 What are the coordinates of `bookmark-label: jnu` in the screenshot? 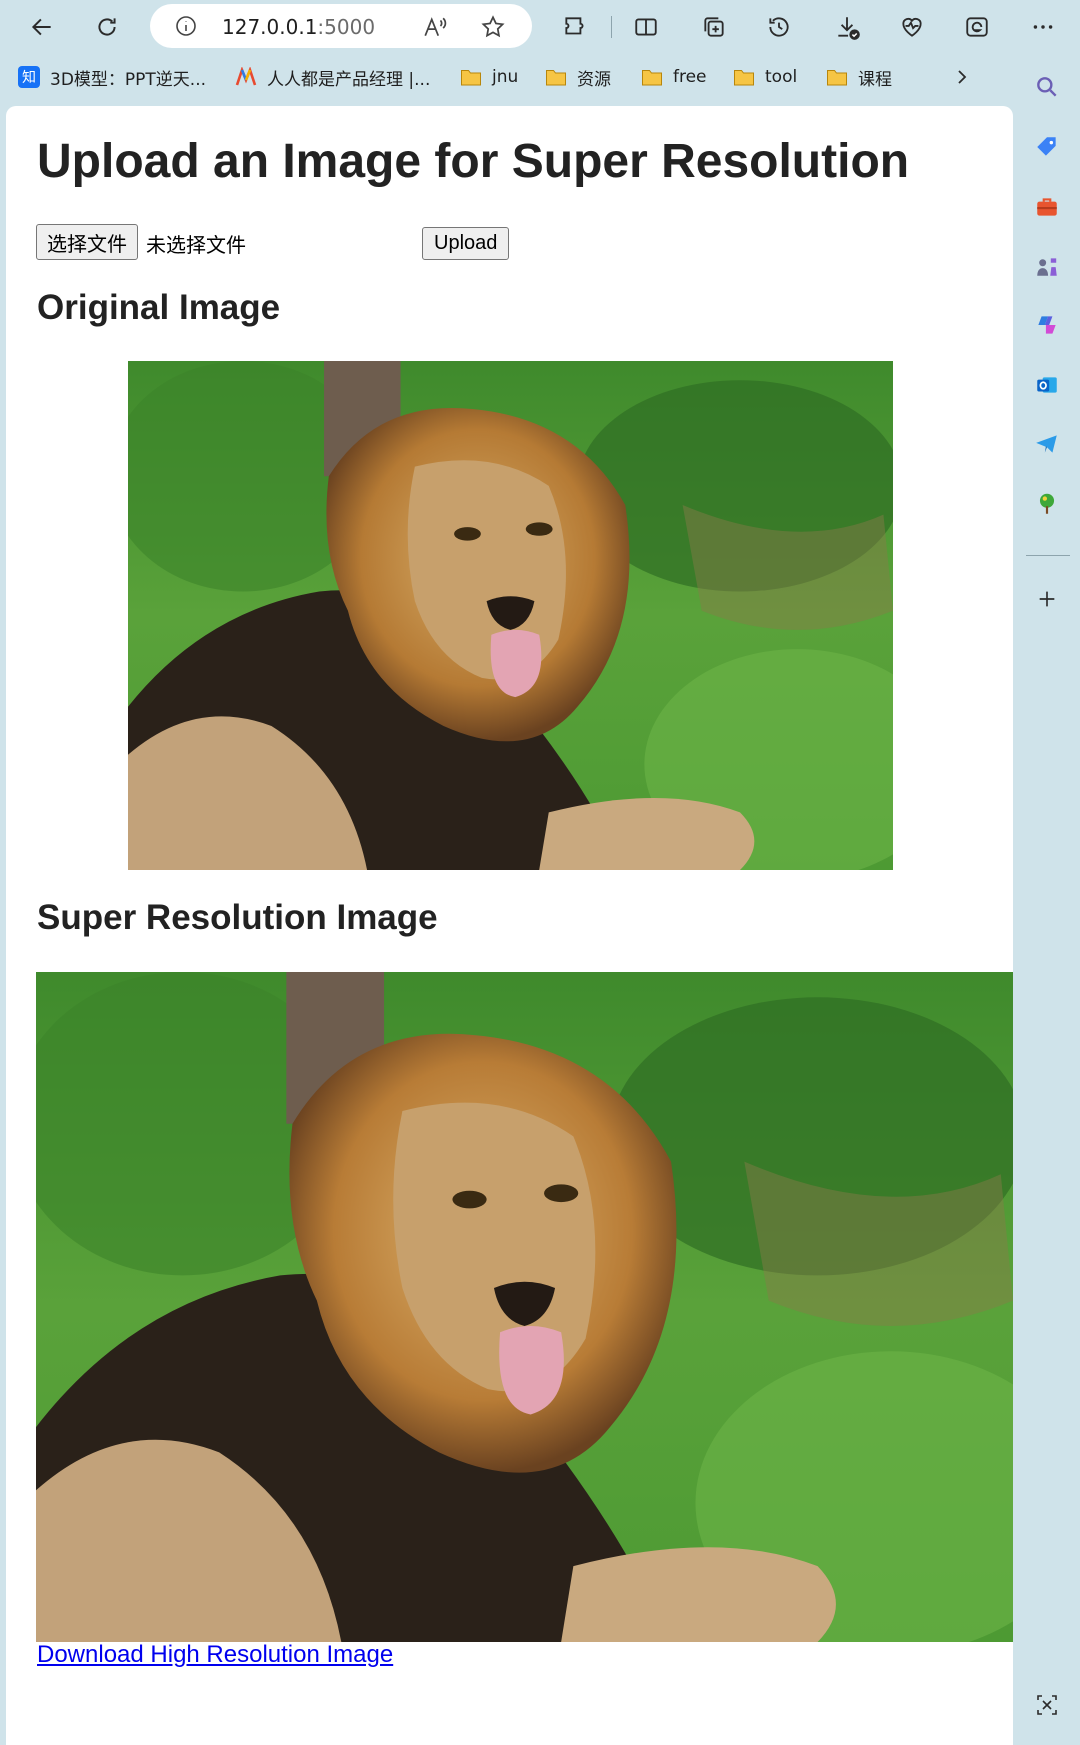 It's located at (505, 77).